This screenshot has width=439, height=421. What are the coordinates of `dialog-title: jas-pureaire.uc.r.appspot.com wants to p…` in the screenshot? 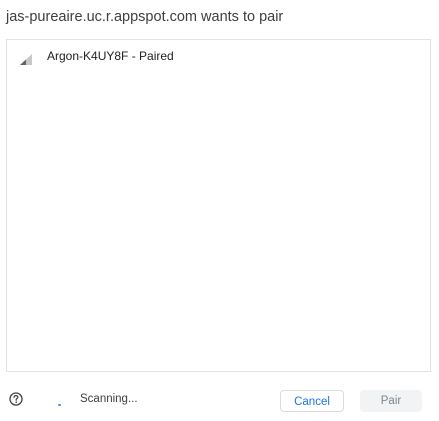 It's located at (145, 17).